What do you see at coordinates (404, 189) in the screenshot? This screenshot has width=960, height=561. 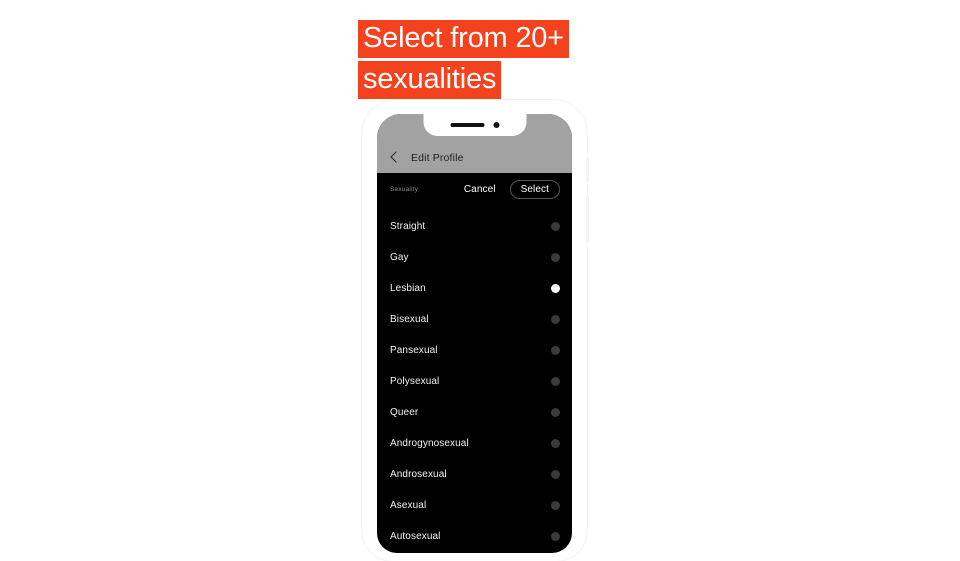 I see `field-label-sexuality: Sexuality` at bounding box center [404, 189].